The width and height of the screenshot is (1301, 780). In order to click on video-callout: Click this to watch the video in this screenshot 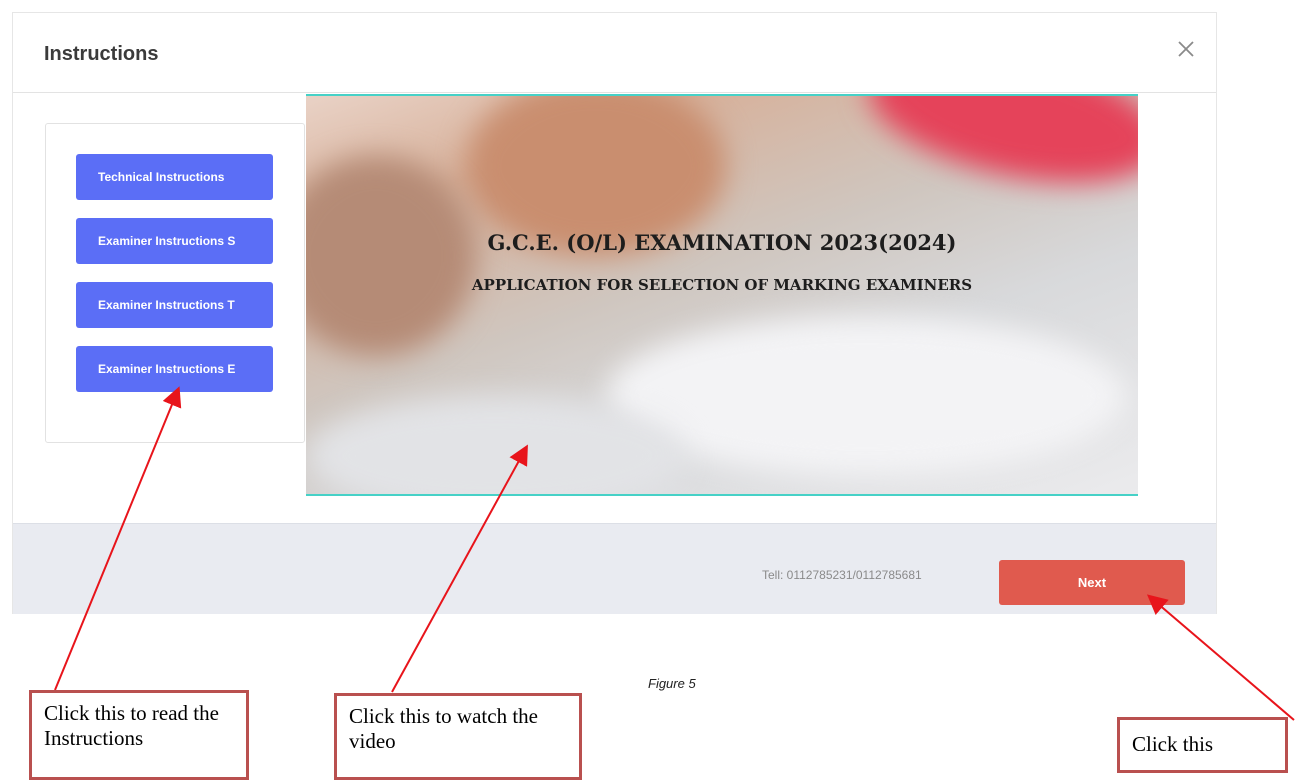, I will do `click(458, 736)`.